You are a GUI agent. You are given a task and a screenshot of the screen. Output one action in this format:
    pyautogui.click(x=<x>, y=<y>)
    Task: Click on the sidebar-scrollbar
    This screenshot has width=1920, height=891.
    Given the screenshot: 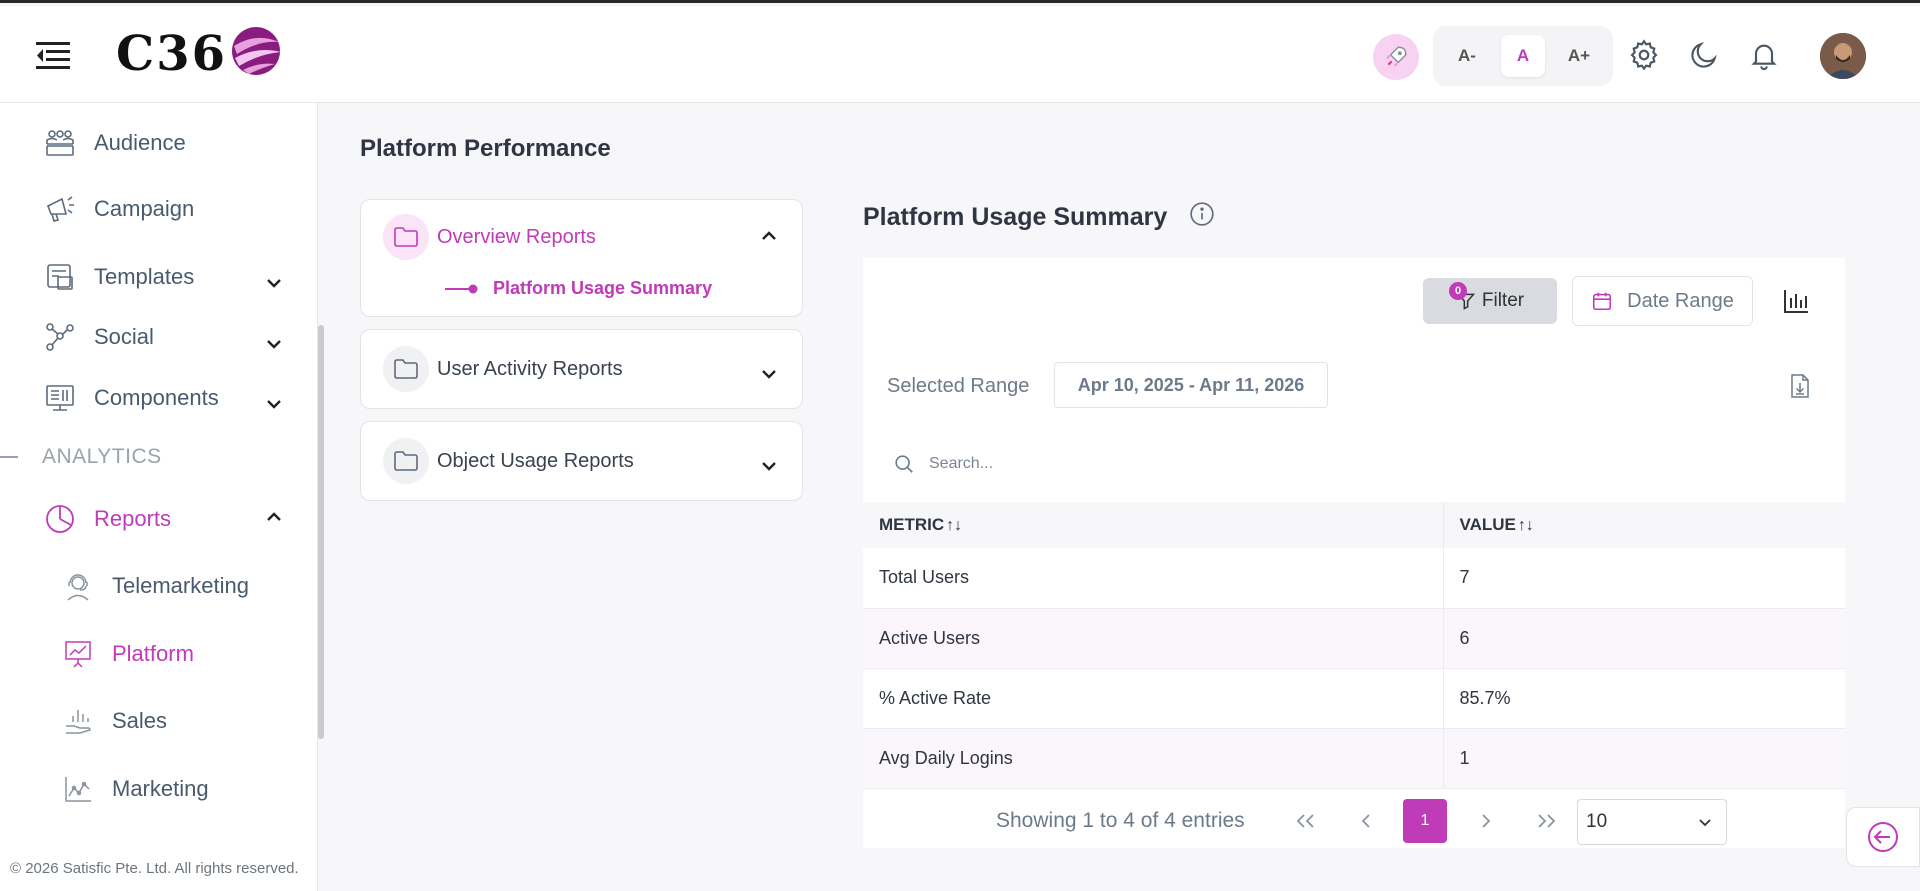 What is the action you would take?
    pyautogui.click(x=321, y=532)
    